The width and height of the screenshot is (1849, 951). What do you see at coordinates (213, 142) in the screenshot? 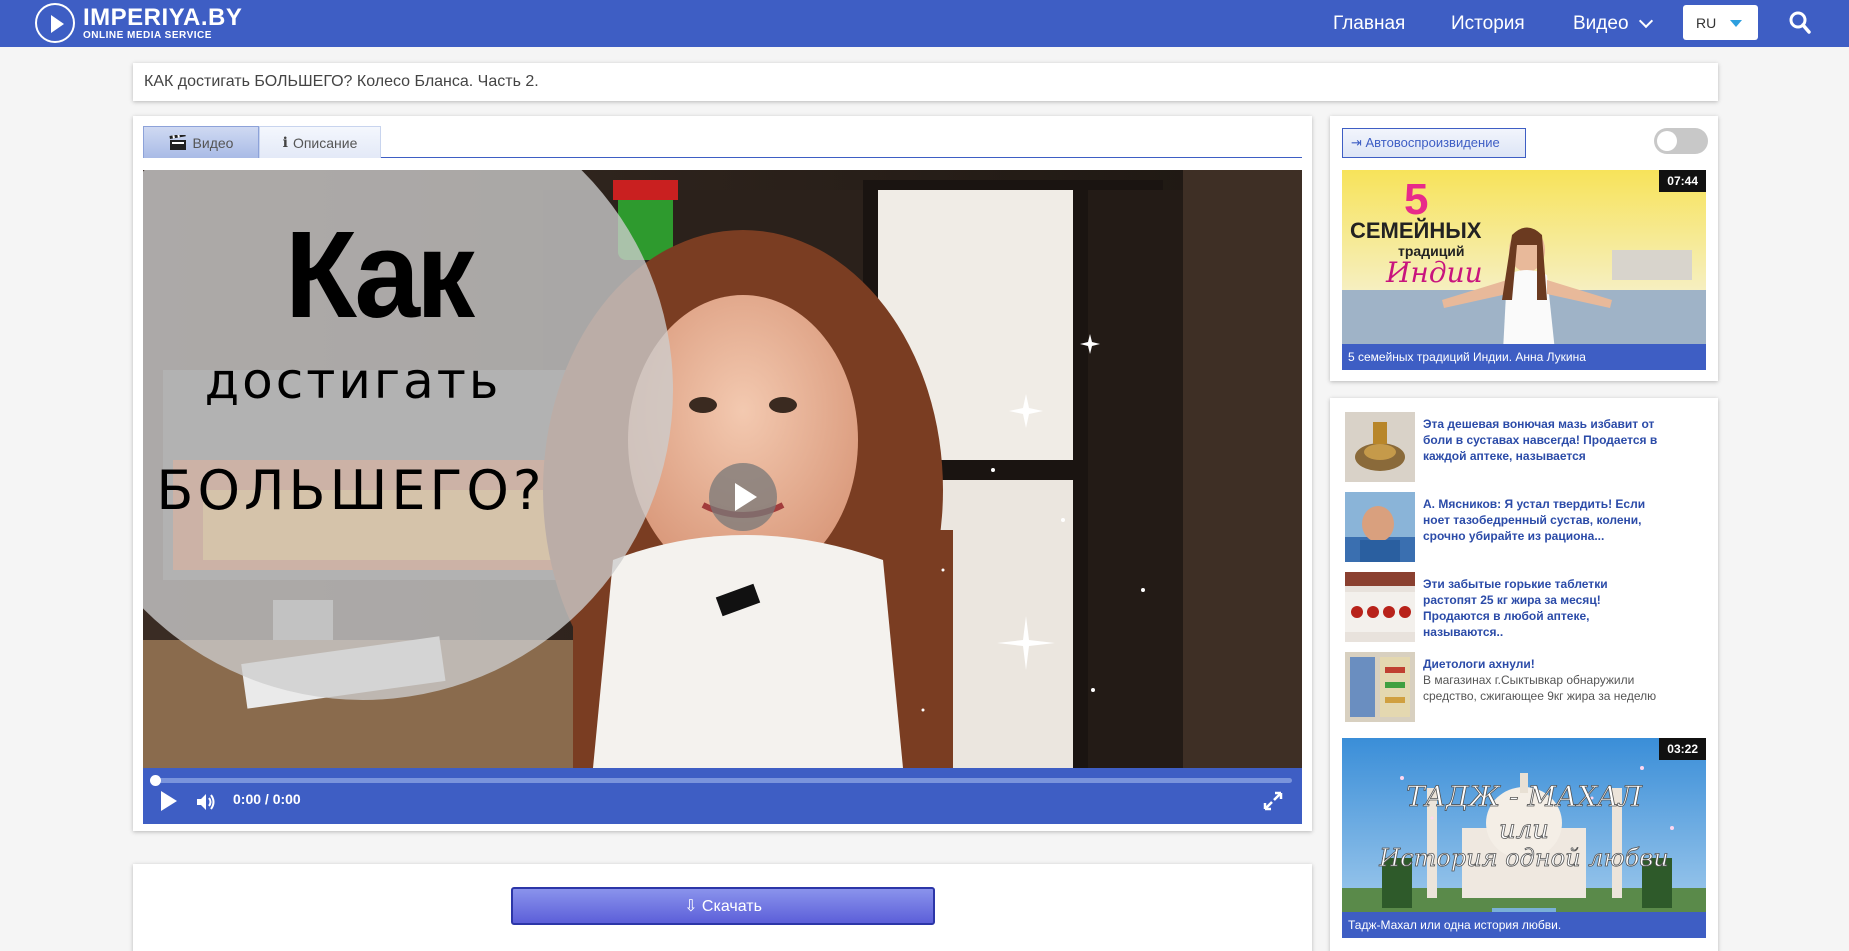
I see `tab-video-label: Видео` at bounding box center [213, 142].